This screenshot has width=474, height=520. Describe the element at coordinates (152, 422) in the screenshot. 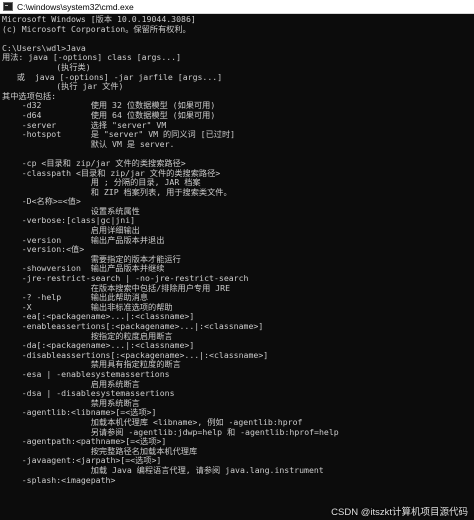

I see `console-line: 加载本机代理库 <libname>, 例如 -agentlib:hprof` at that location.